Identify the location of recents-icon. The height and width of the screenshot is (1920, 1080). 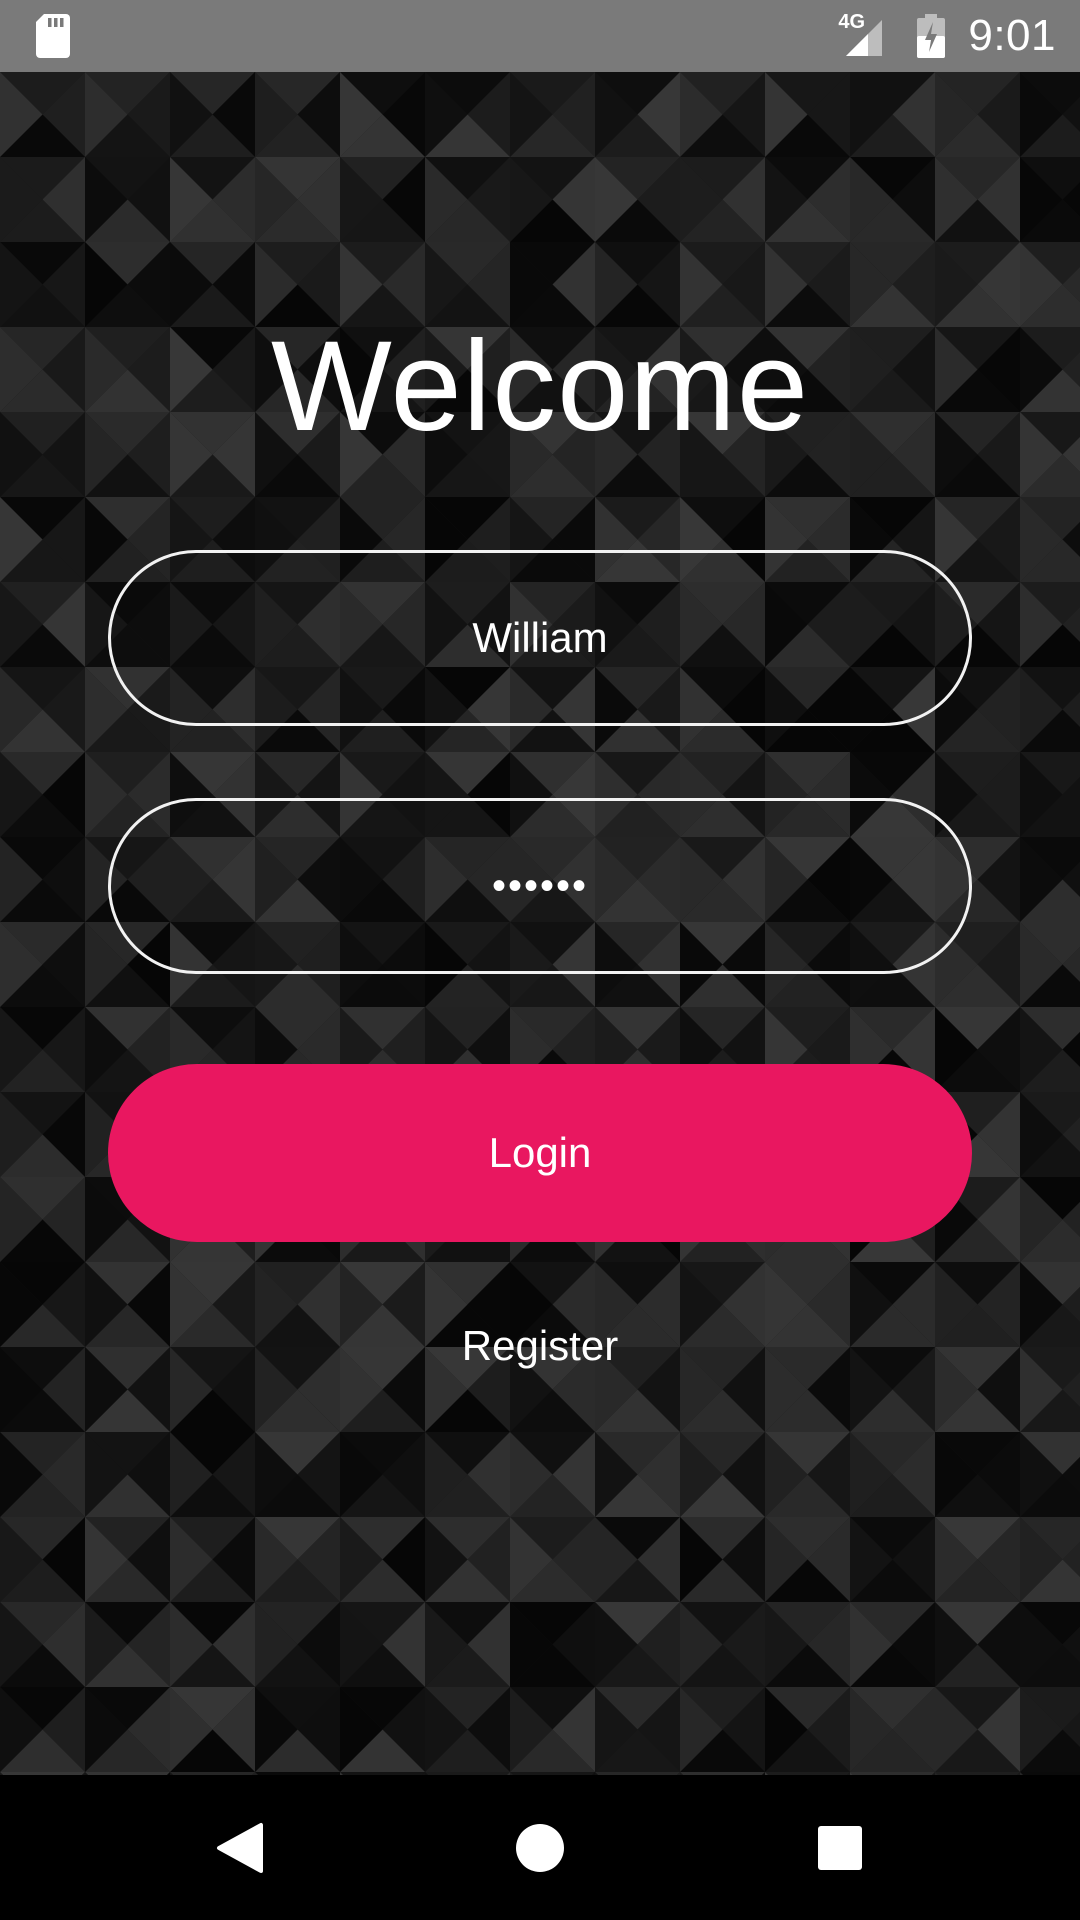
(840, 1848).